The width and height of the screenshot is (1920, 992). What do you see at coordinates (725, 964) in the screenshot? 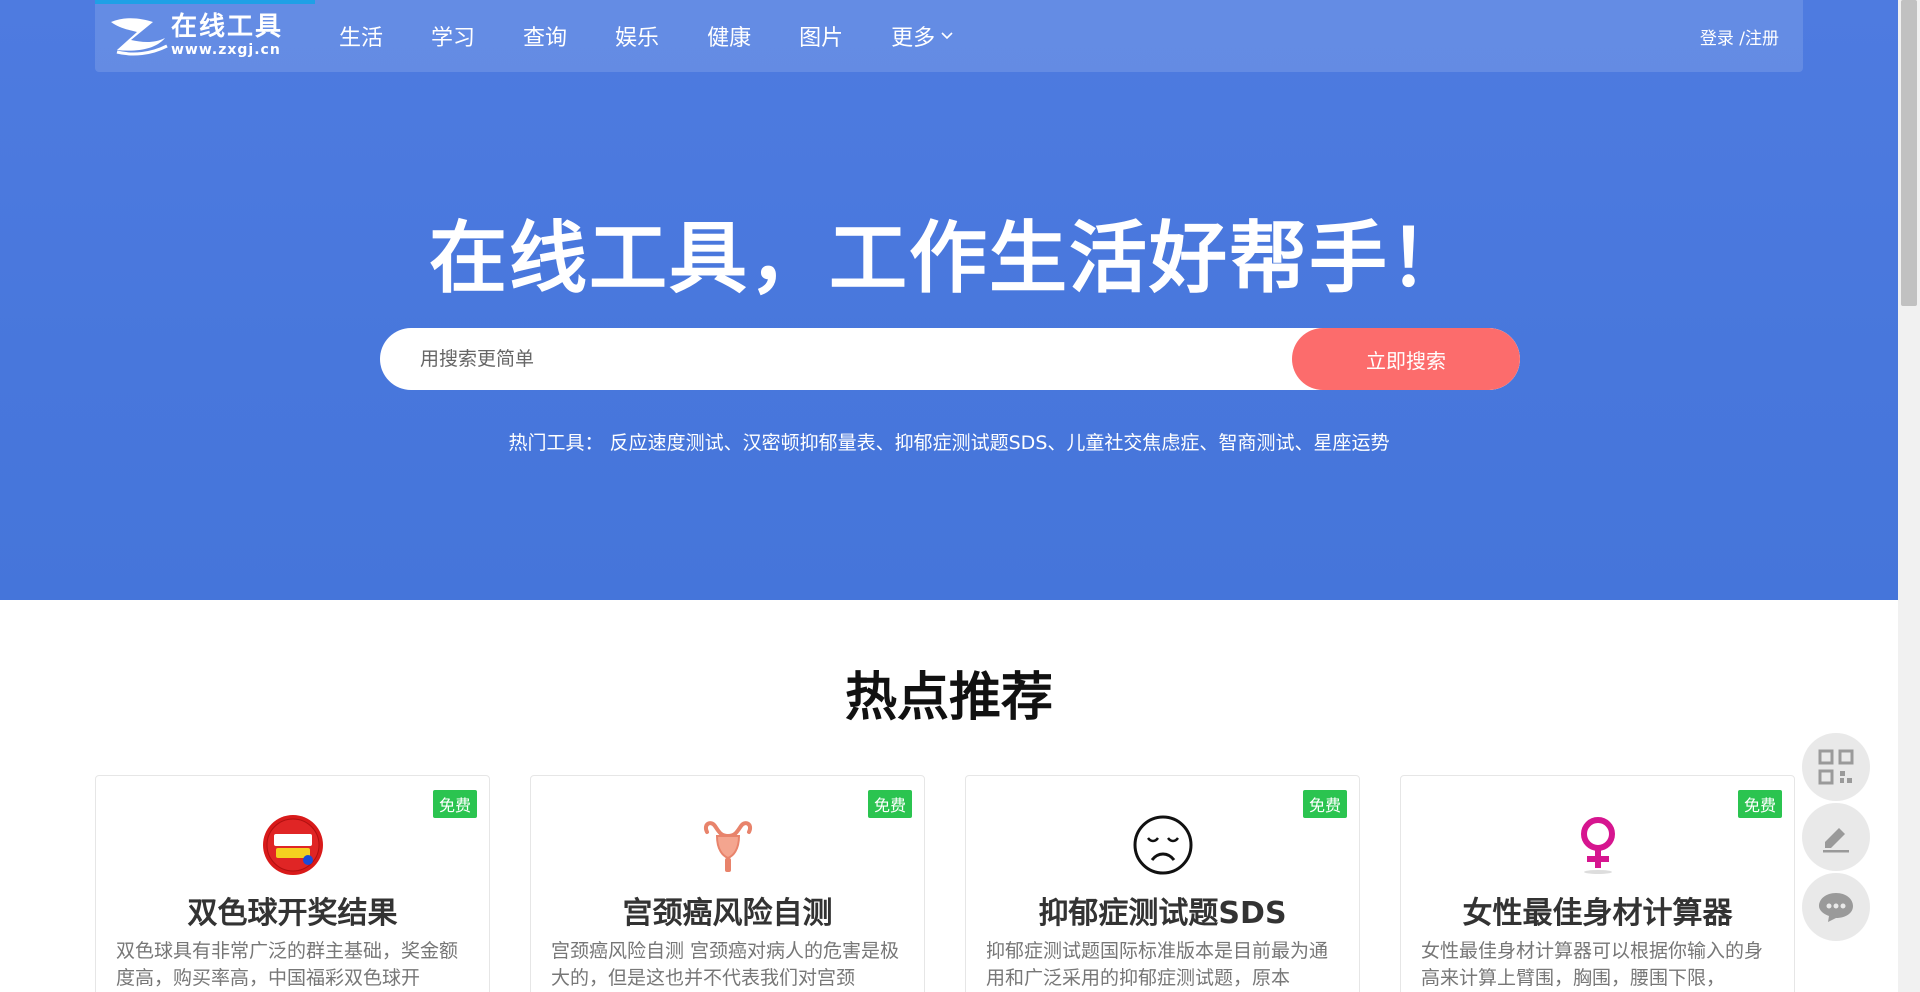
I see `card-desc: 宫颈癌风险自测 宫颈癌对病人的危害是极大的，但是这也并不代表我们对宫颈` at bounding box center [725, 964].